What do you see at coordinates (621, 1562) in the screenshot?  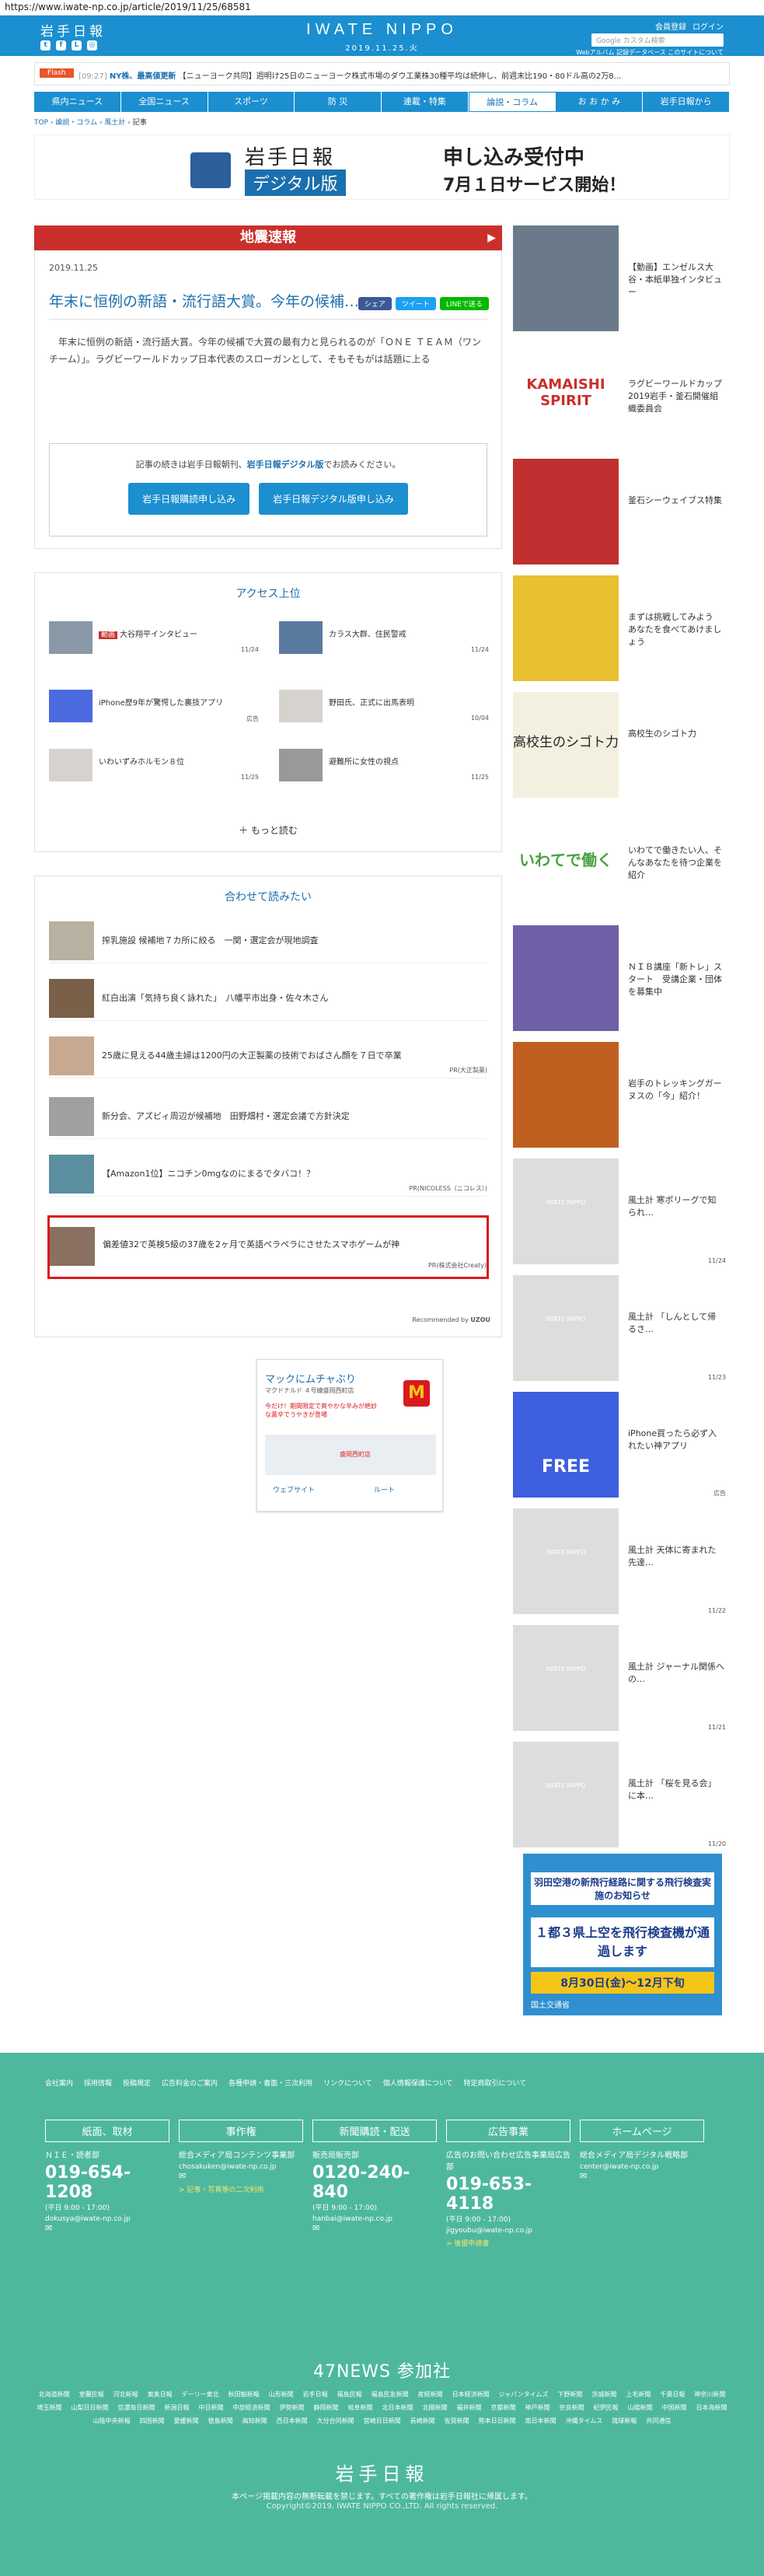 I see `sidebar-item: IWATE NIPPO 風土計 天体に寄まれた先達… 11/22` at bounding box center [621, 1562].